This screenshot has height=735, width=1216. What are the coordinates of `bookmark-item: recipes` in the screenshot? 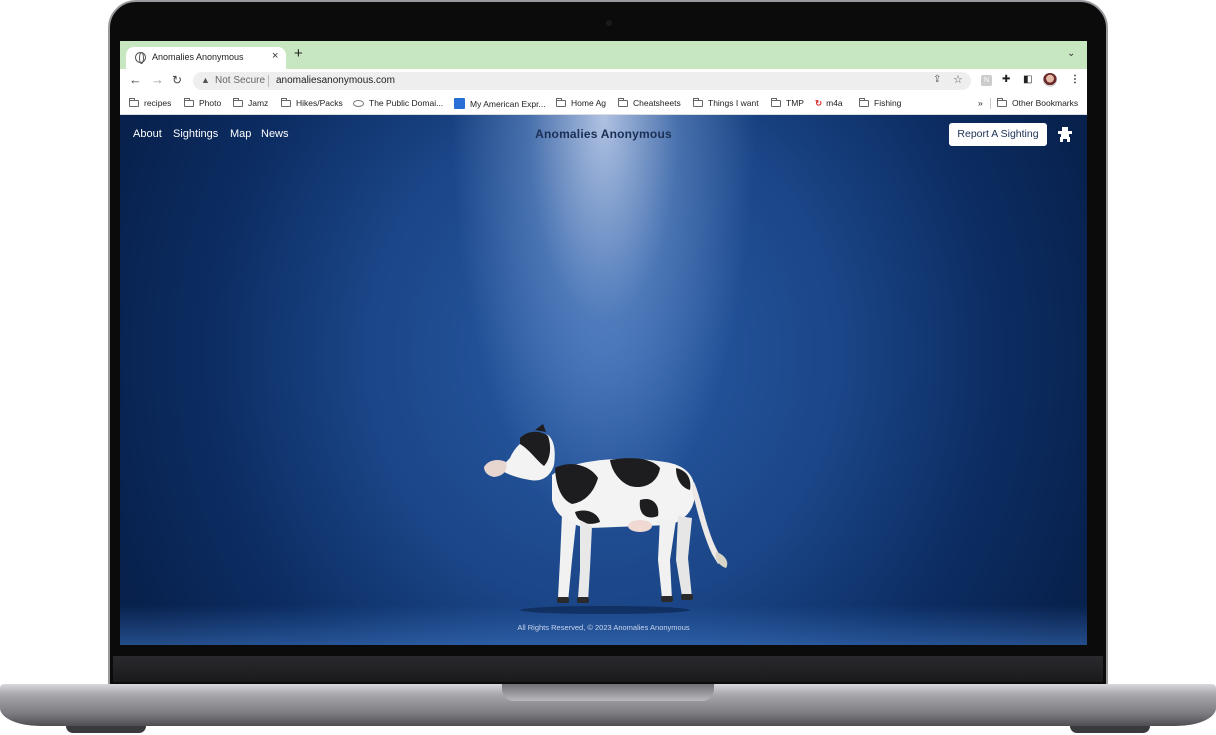 It's located at (150, 103).